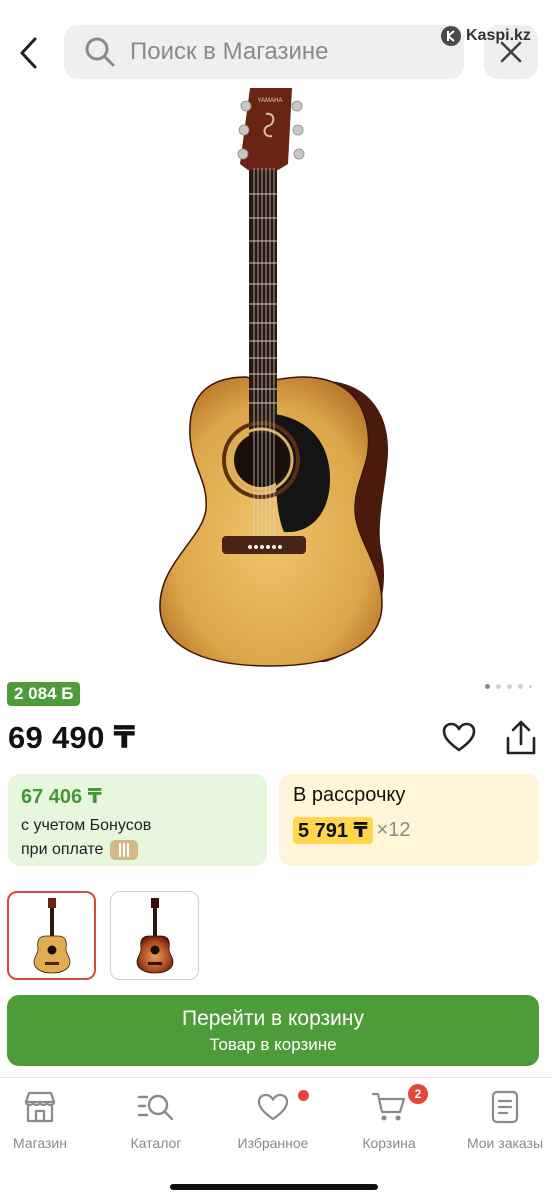 This screenshot has height=1200, width=552. Describe the element at coordinates (100, 52) in the screenshot. I see `search-icon` at that location.